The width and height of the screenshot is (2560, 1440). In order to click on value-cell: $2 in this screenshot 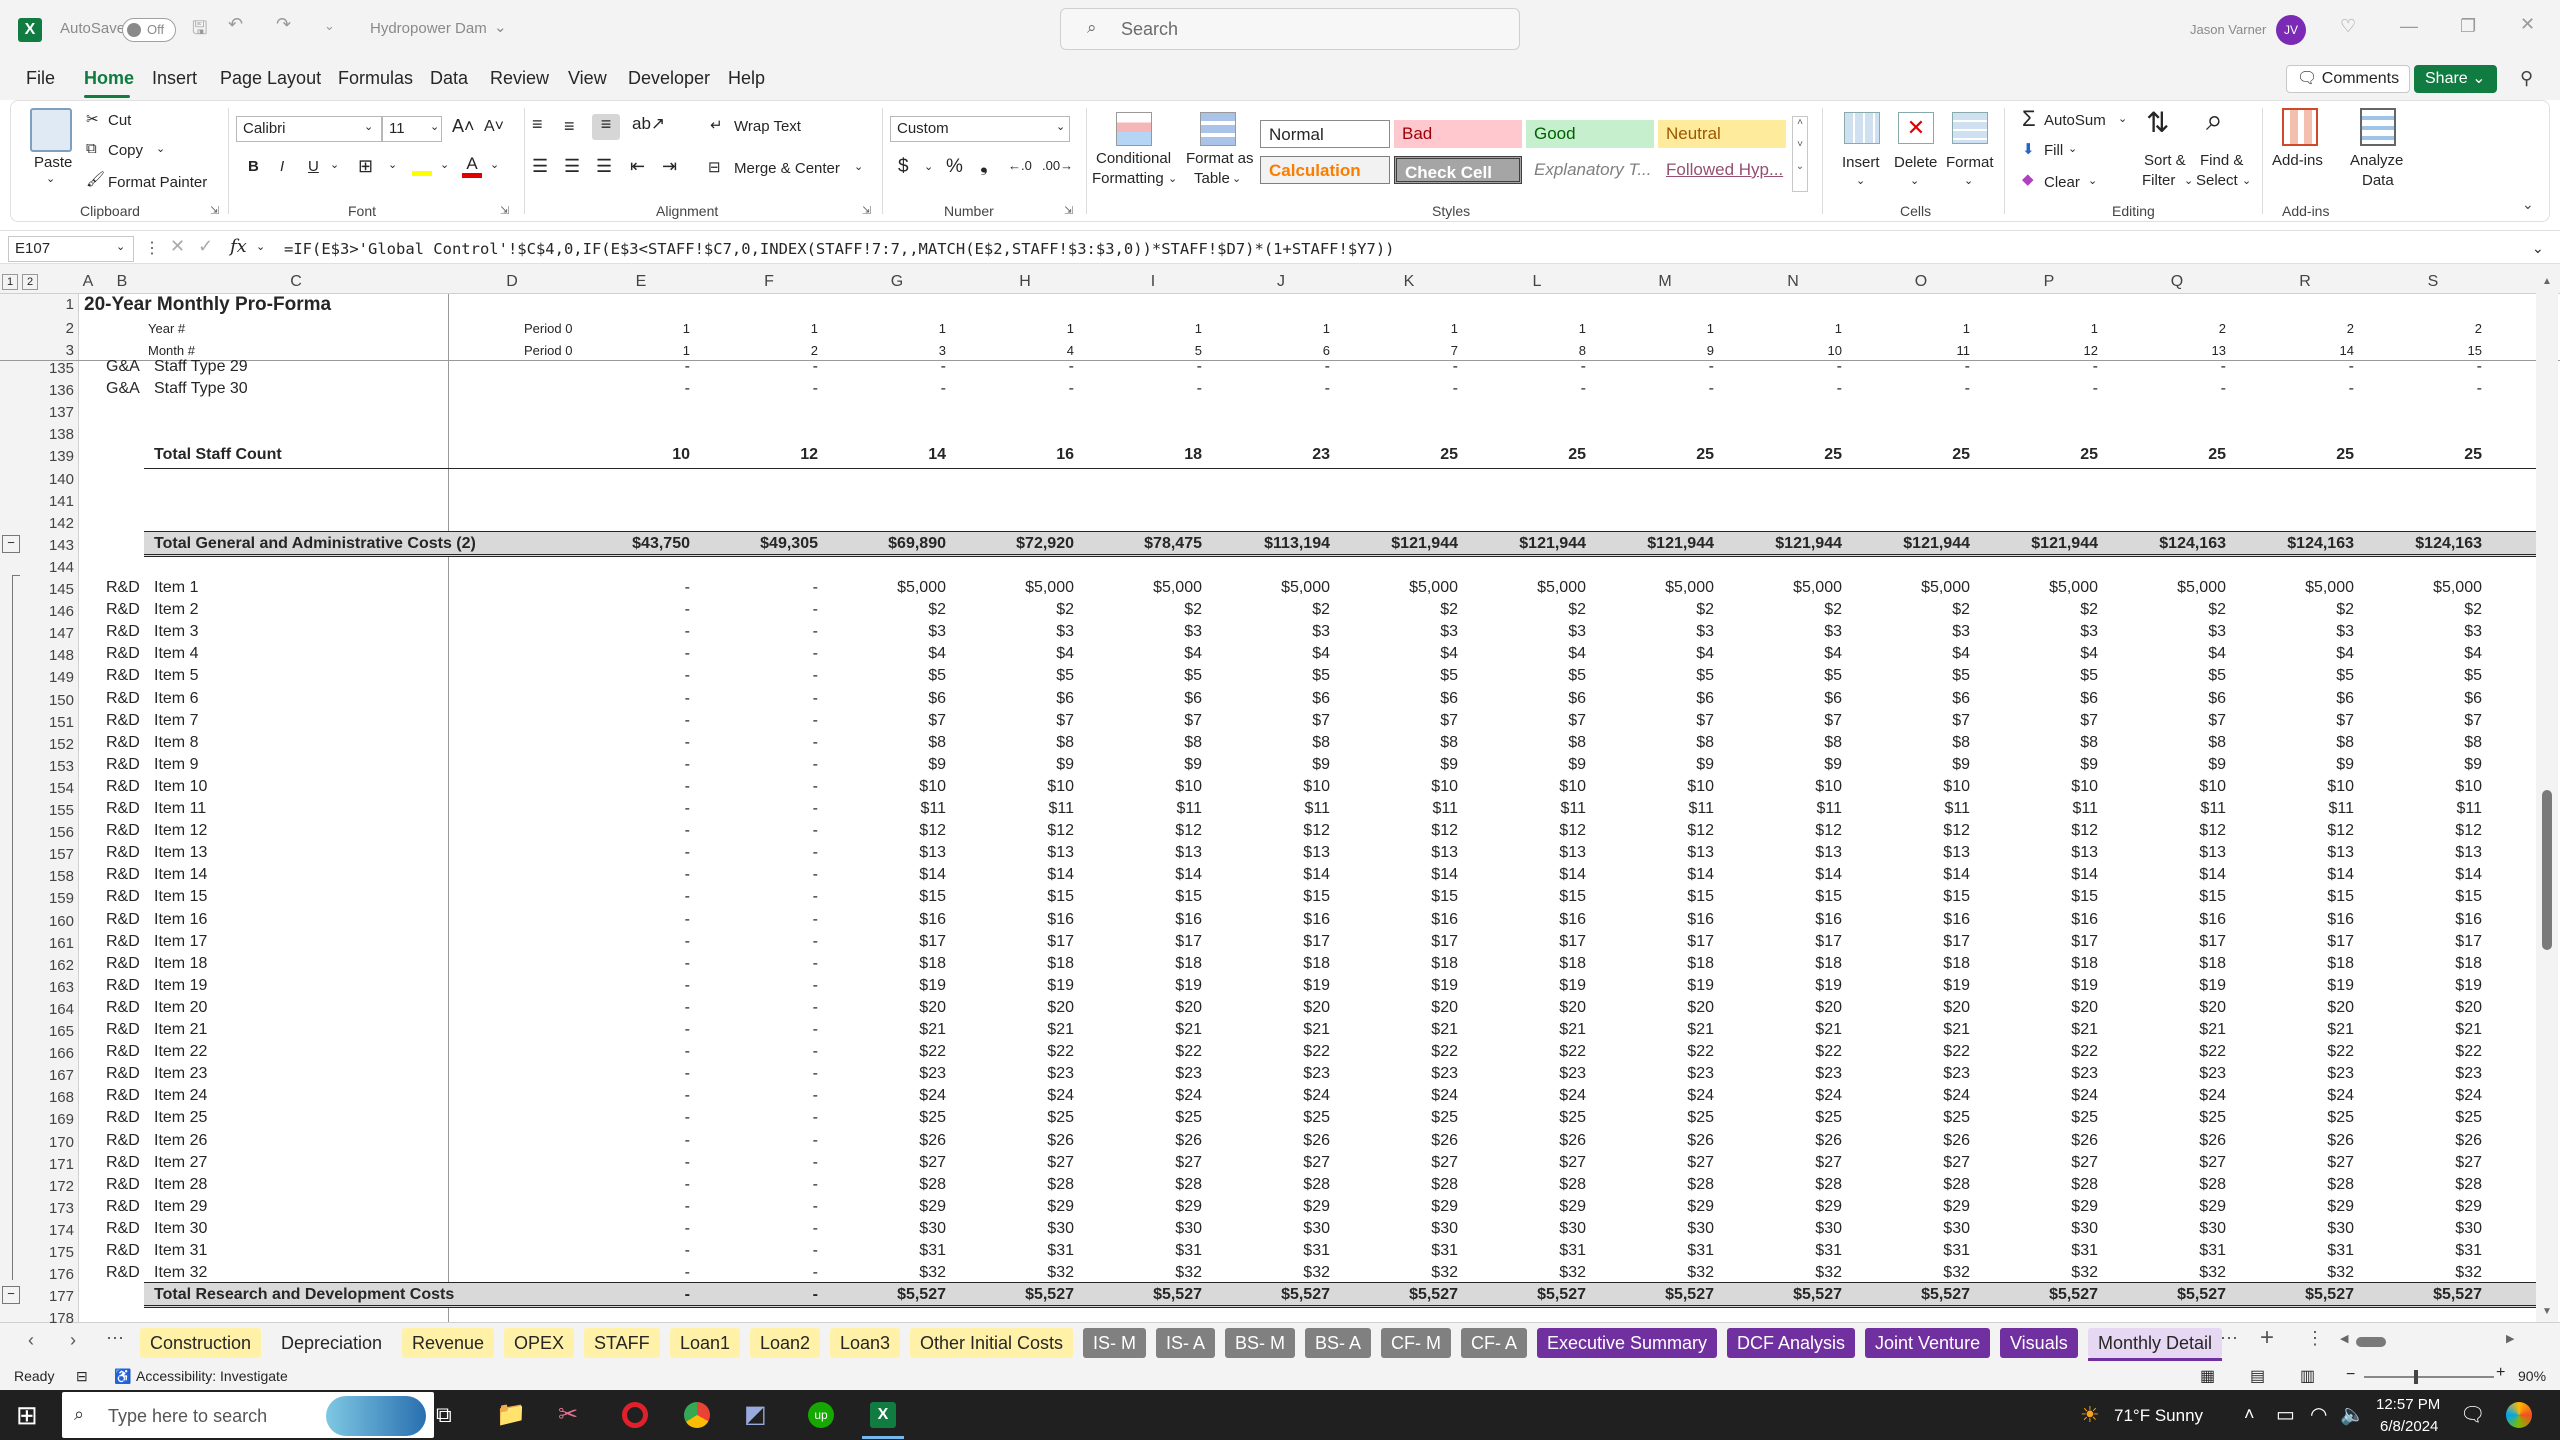, I will do `click(1142, 610)`.